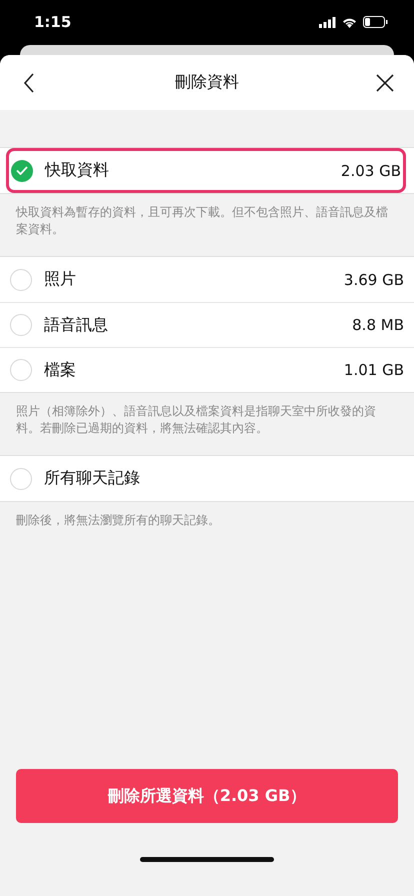  I want to click on close-icon, so click(385, 83).